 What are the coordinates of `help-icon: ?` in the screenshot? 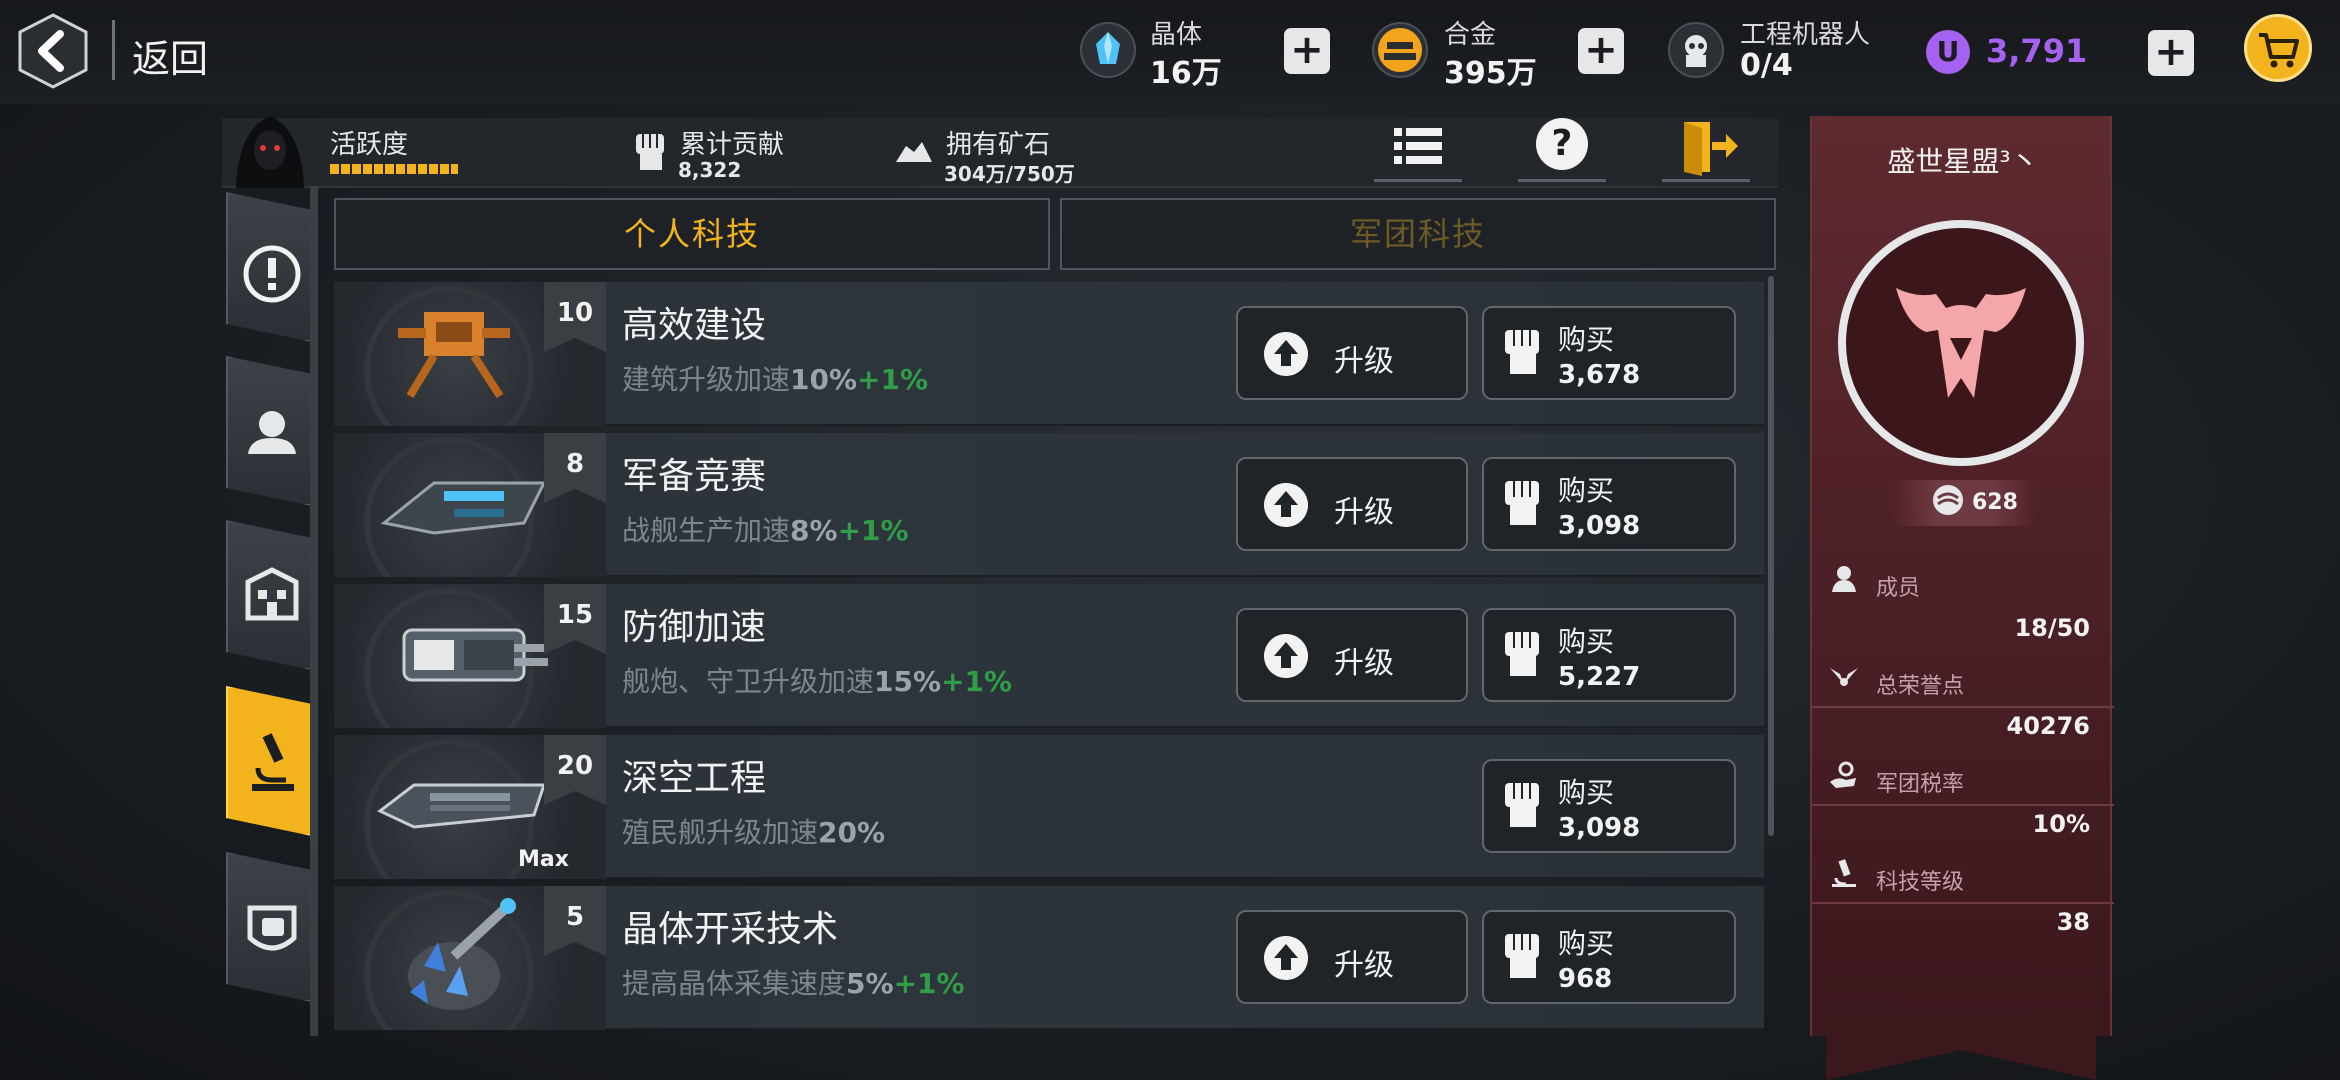 It's located at (1562, 144).